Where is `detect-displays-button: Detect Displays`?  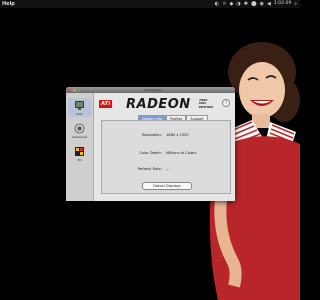
detect-displays-button: Detect Displays is located at coordinates (167, 186).